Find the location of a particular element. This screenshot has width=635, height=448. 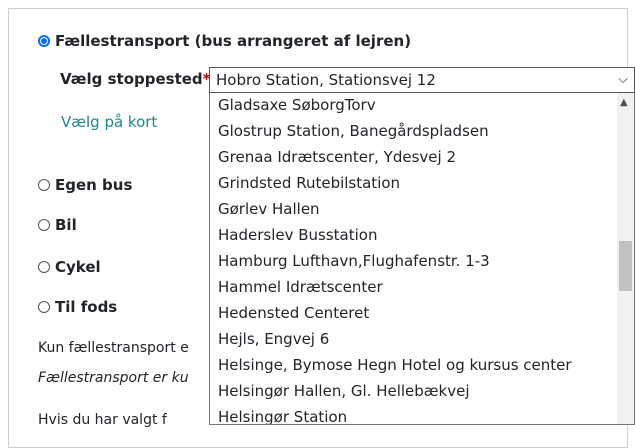

option-label: Cykel is located at coordinates (78, 267).